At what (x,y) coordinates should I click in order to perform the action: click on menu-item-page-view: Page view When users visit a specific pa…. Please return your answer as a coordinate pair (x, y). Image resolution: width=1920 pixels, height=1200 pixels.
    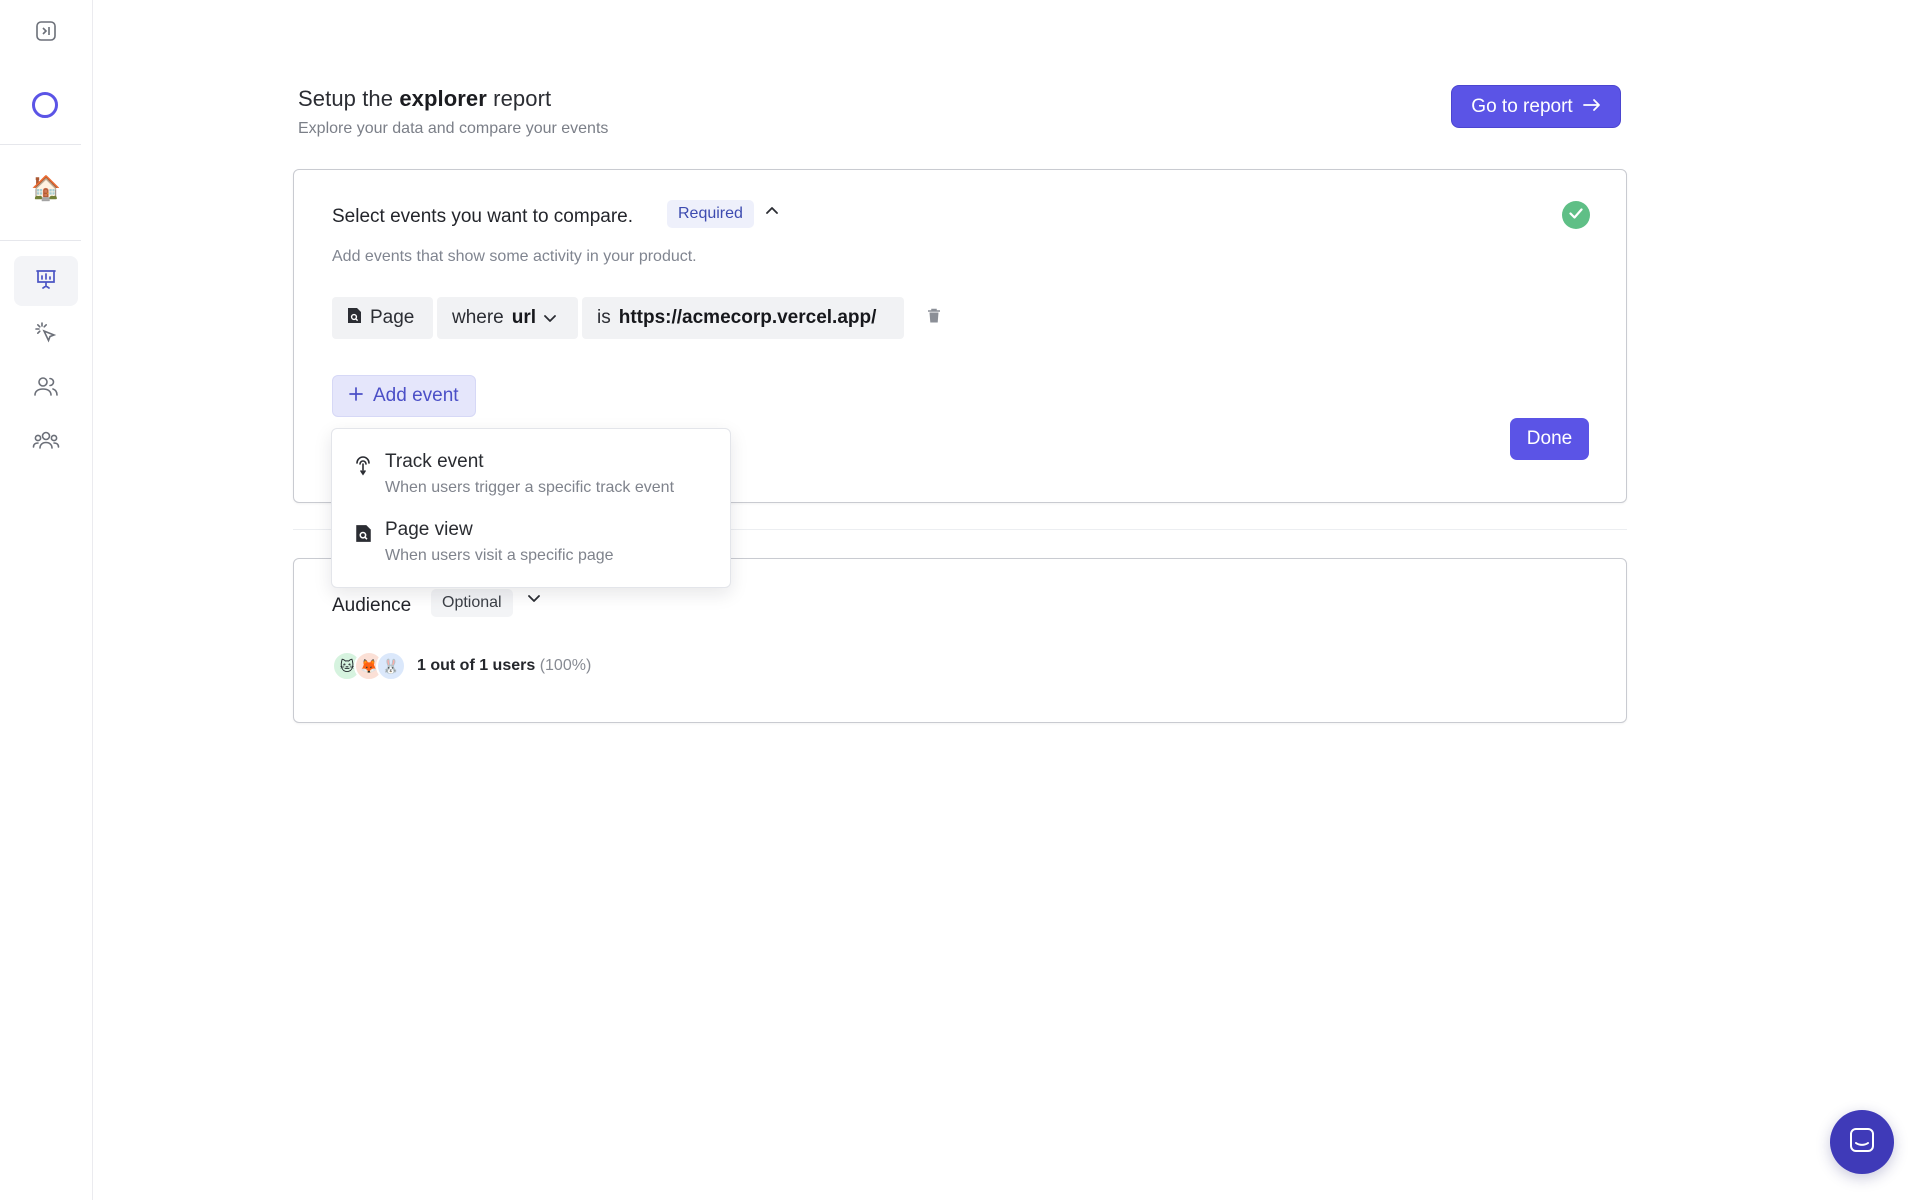
    Looking at the image, I should click on (531, 531).